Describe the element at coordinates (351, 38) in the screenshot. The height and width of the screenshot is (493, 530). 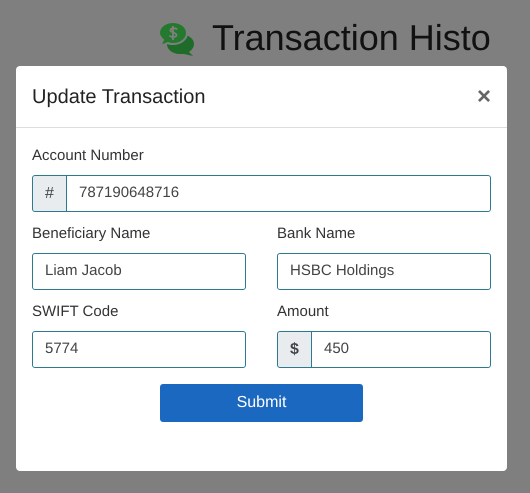
I see `page-title: Transaction Histo` at that location.